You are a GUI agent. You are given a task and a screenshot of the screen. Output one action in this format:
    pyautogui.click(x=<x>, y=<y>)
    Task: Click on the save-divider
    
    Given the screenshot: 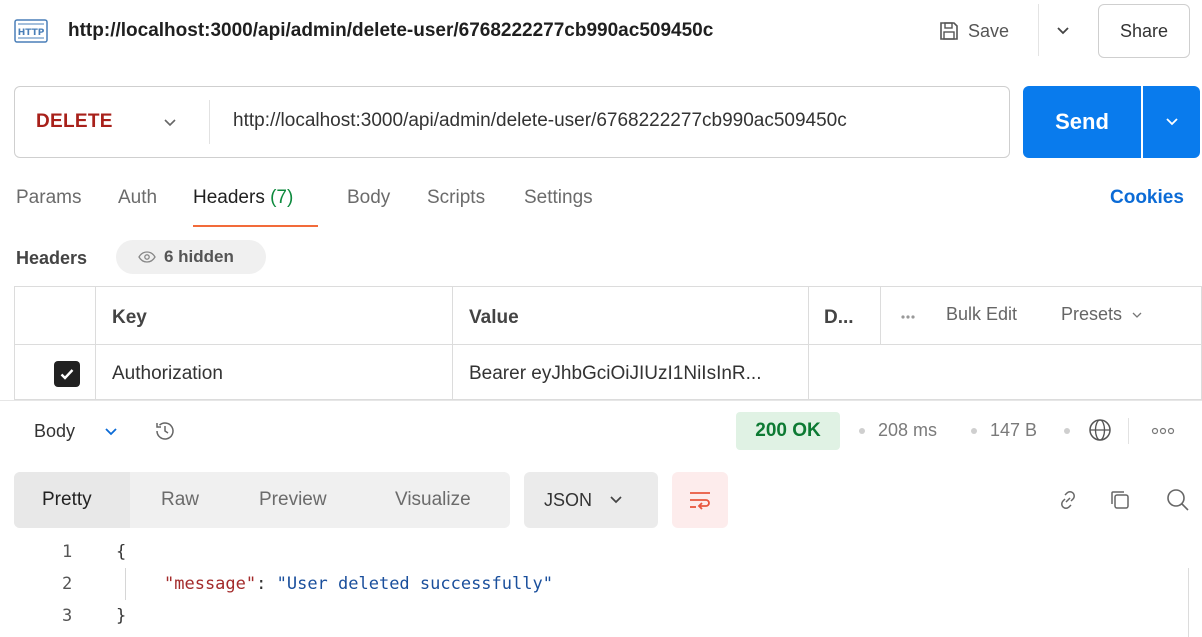 What is the action you would take?
    pyautogui.click(x=1038, y=30)
    